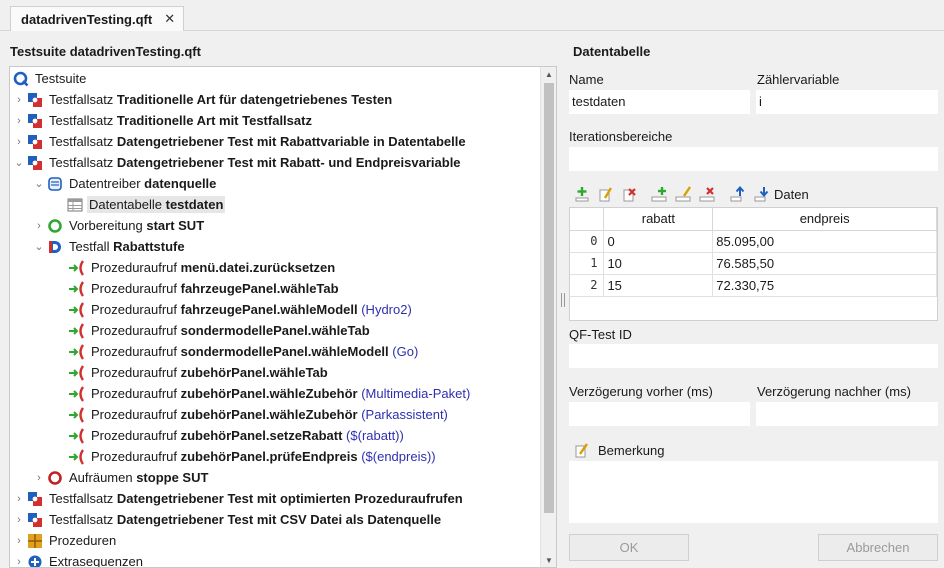 This screenshot has width=944, height=568. I want to click on table-cell: 76.585,50, so click(824, 263).